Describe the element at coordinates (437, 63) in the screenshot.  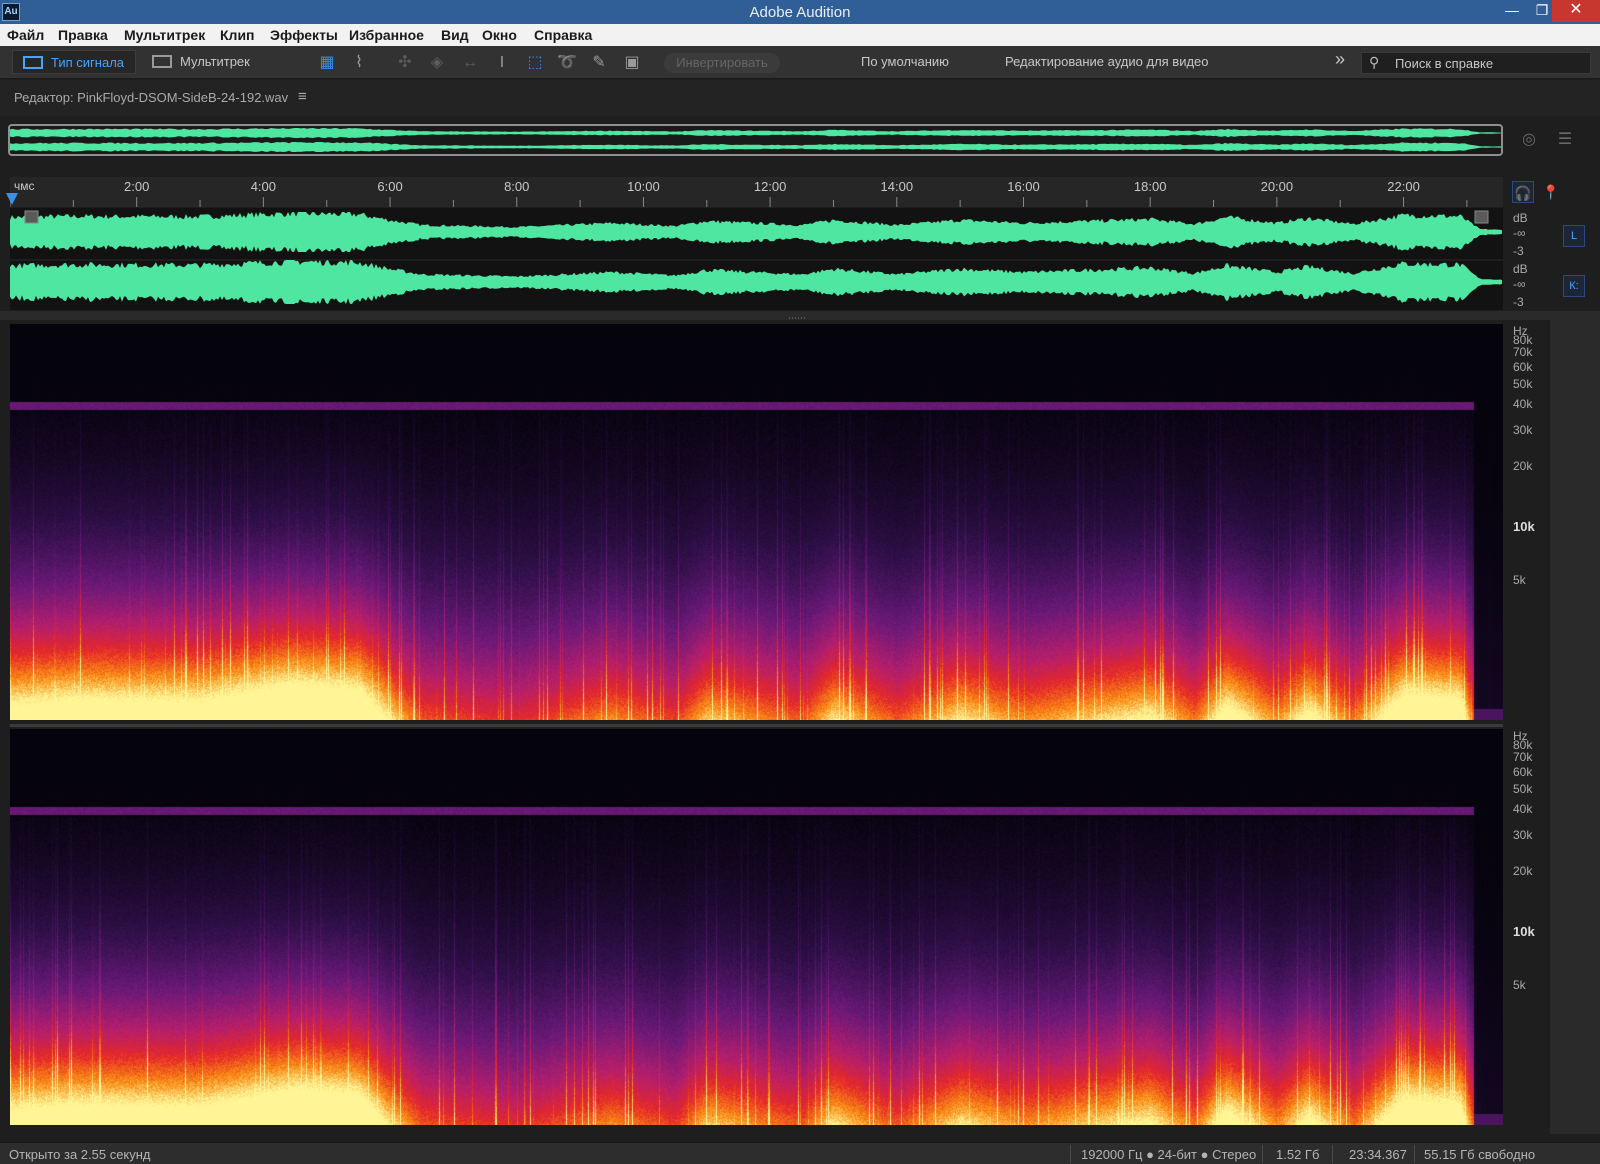
I see `razor-tool-icon: ◈` at that location.